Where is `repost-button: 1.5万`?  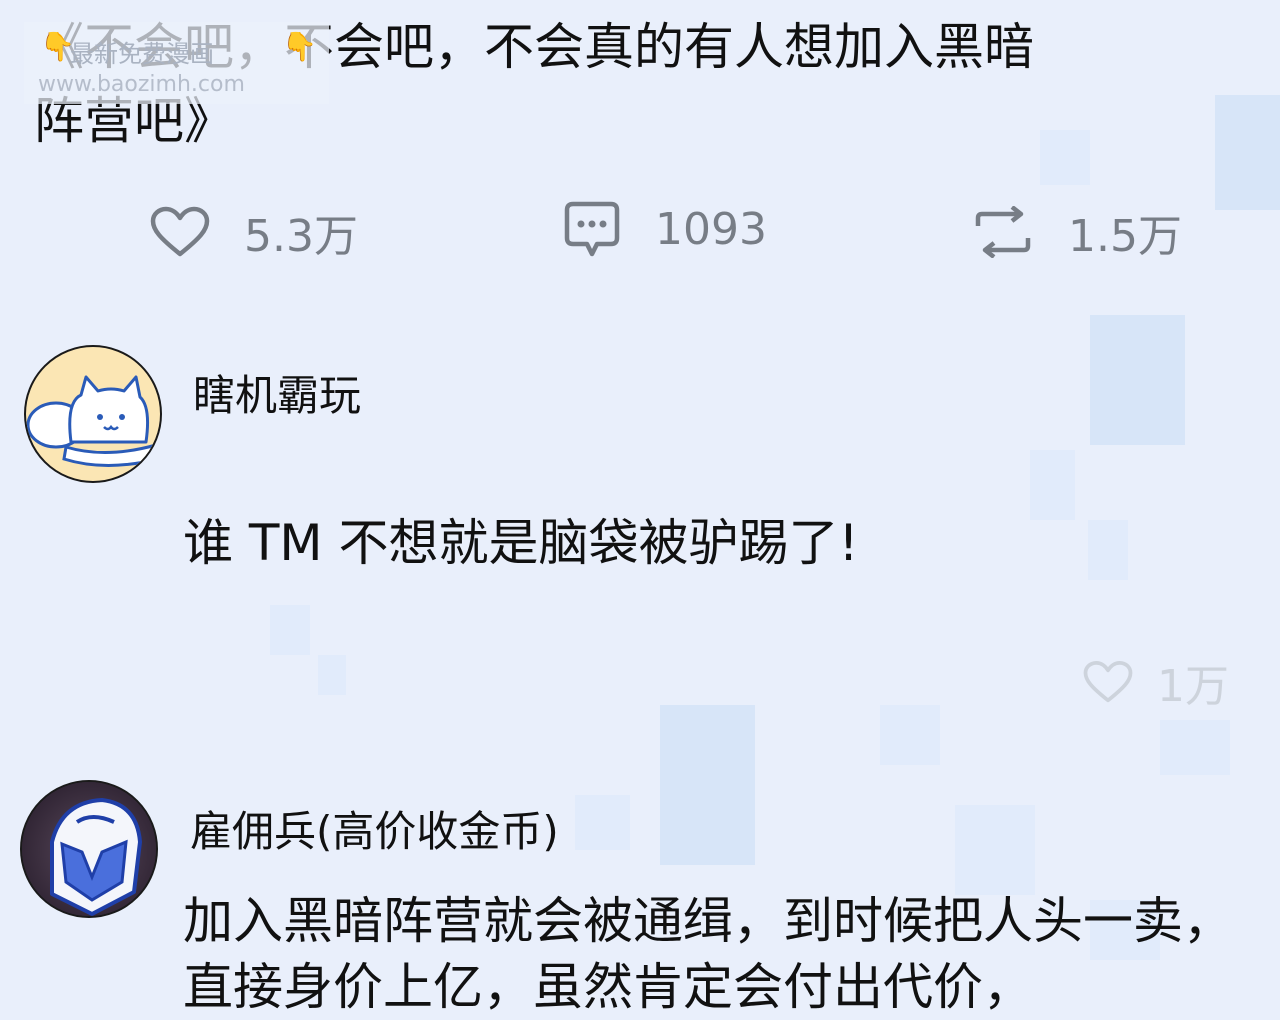 repost-button: 1.5万 is located at coordinates (1077, 232).